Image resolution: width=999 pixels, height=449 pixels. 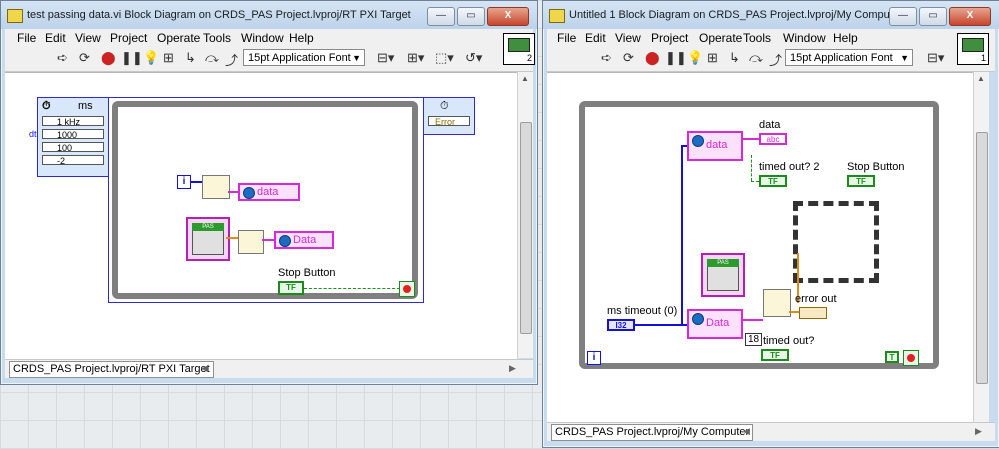 What do you see at coordinates (304, 240) in the screenshot?
I see `shared-variable-data-node-2: Data` at bounding box center [304, 240].